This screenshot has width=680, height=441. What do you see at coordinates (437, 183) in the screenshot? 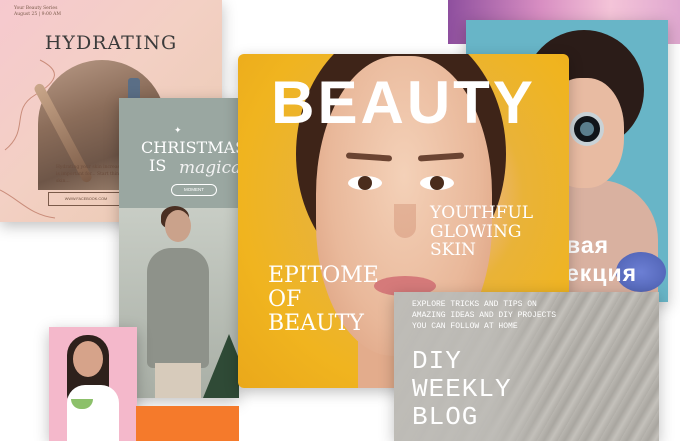
I see `right-iris` at bounding box center [437, 183].